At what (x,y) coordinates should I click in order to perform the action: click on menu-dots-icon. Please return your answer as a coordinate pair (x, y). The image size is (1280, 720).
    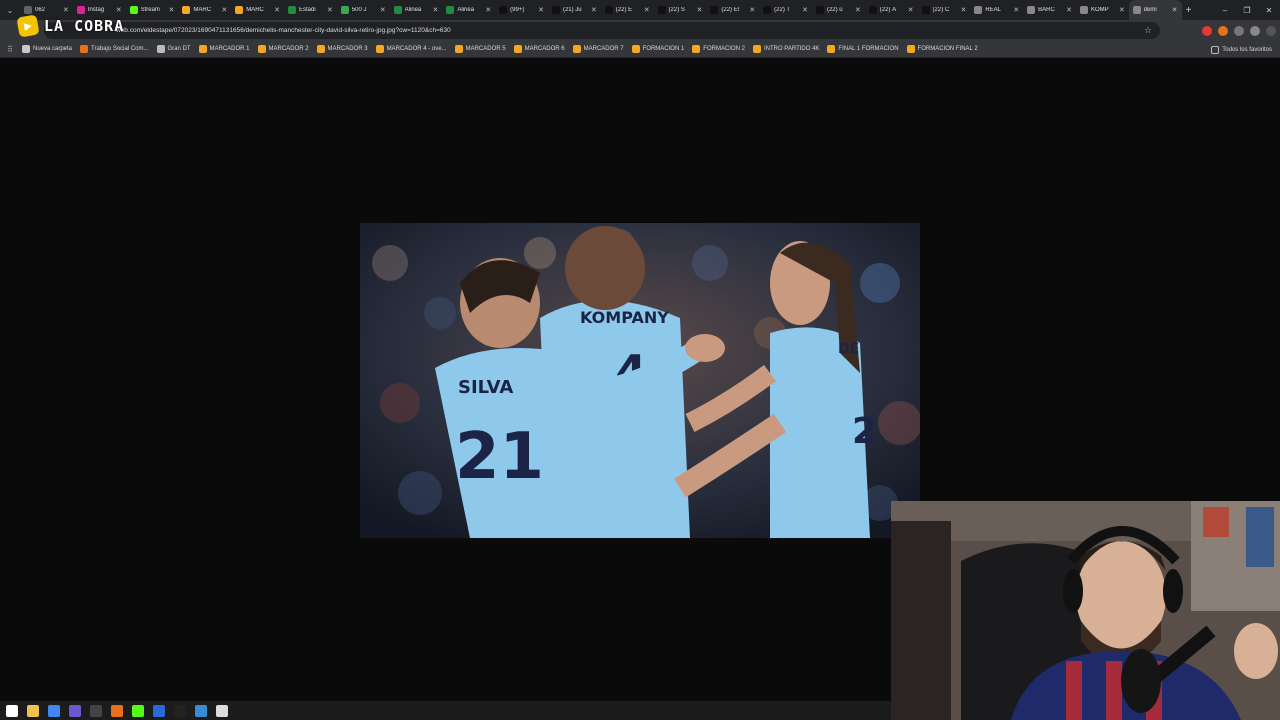
    Looking at the image, I should click on (1271, 30).